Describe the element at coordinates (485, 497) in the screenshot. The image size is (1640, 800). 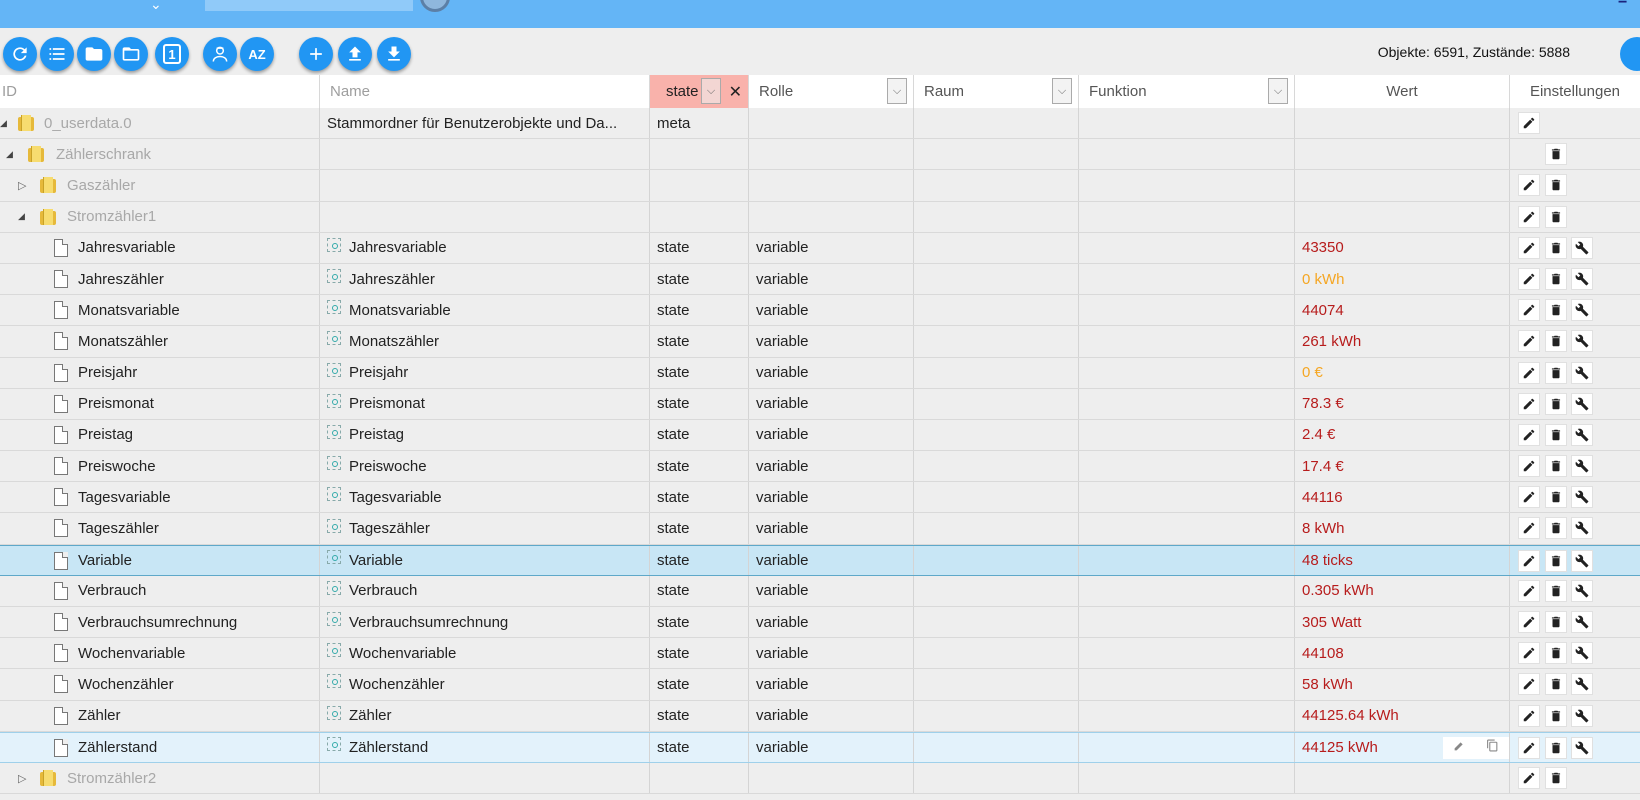
I see `name-cell: Tagesvariable` at that location.